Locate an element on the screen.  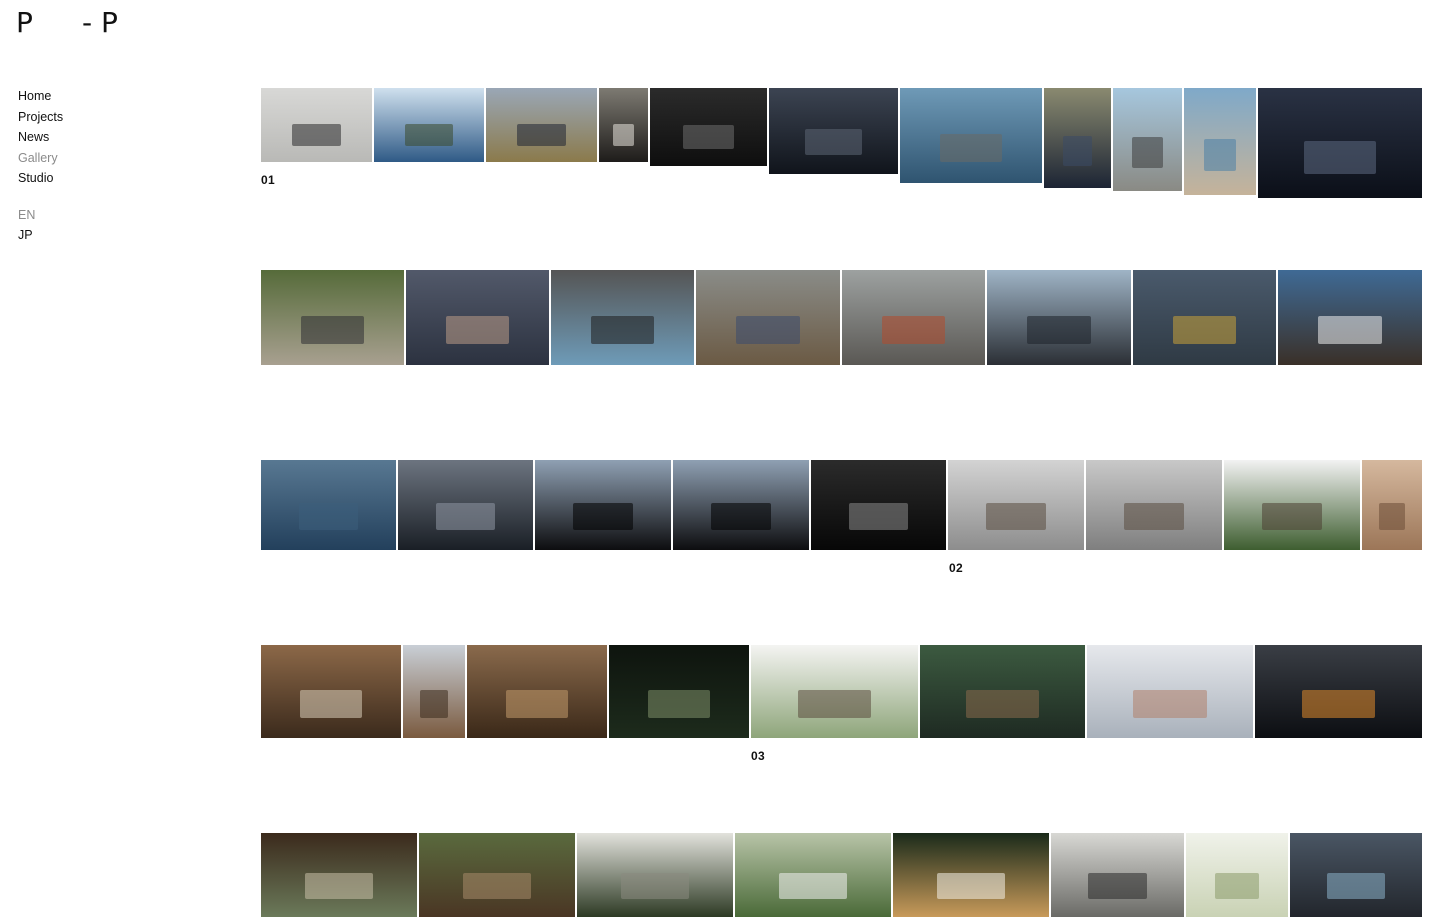
sauna-interior-photo is located at coordinates (537, 691).